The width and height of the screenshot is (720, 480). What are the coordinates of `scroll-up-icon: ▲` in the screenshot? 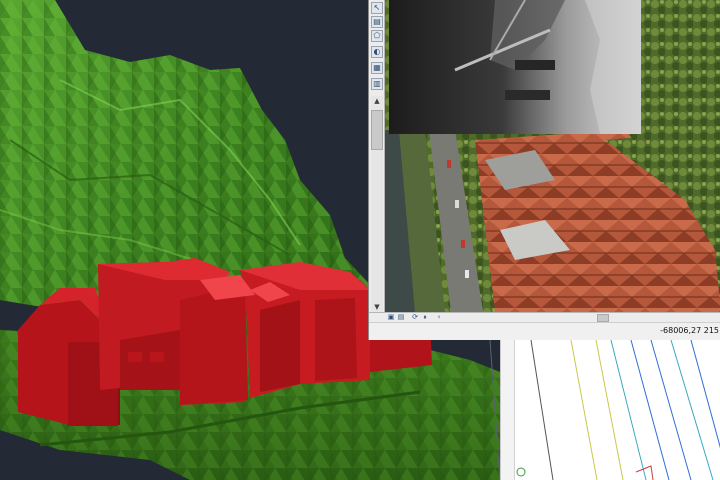 It's located at (377, 101).